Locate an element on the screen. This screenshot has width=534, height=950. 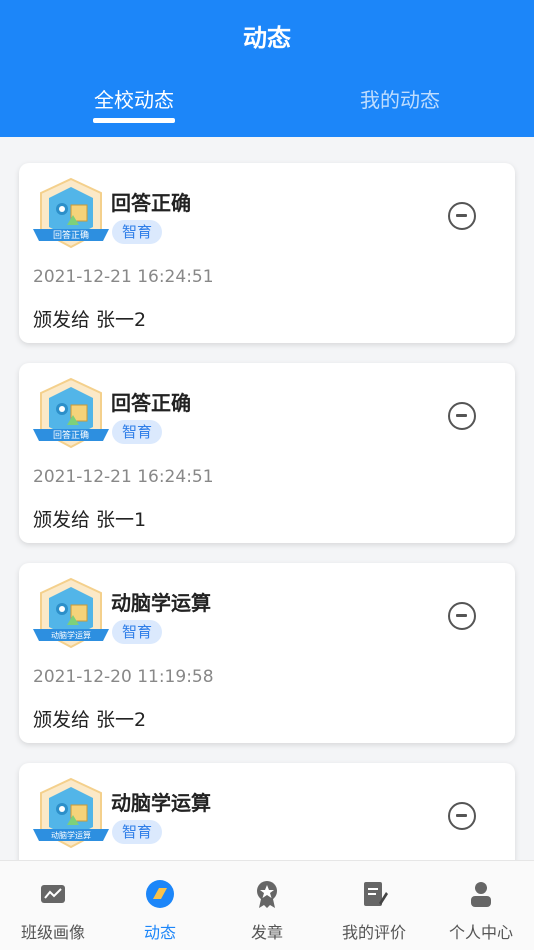
feed-card: 动脑学运算 动脑学运算 智育 is located at coordinates (267, 811).